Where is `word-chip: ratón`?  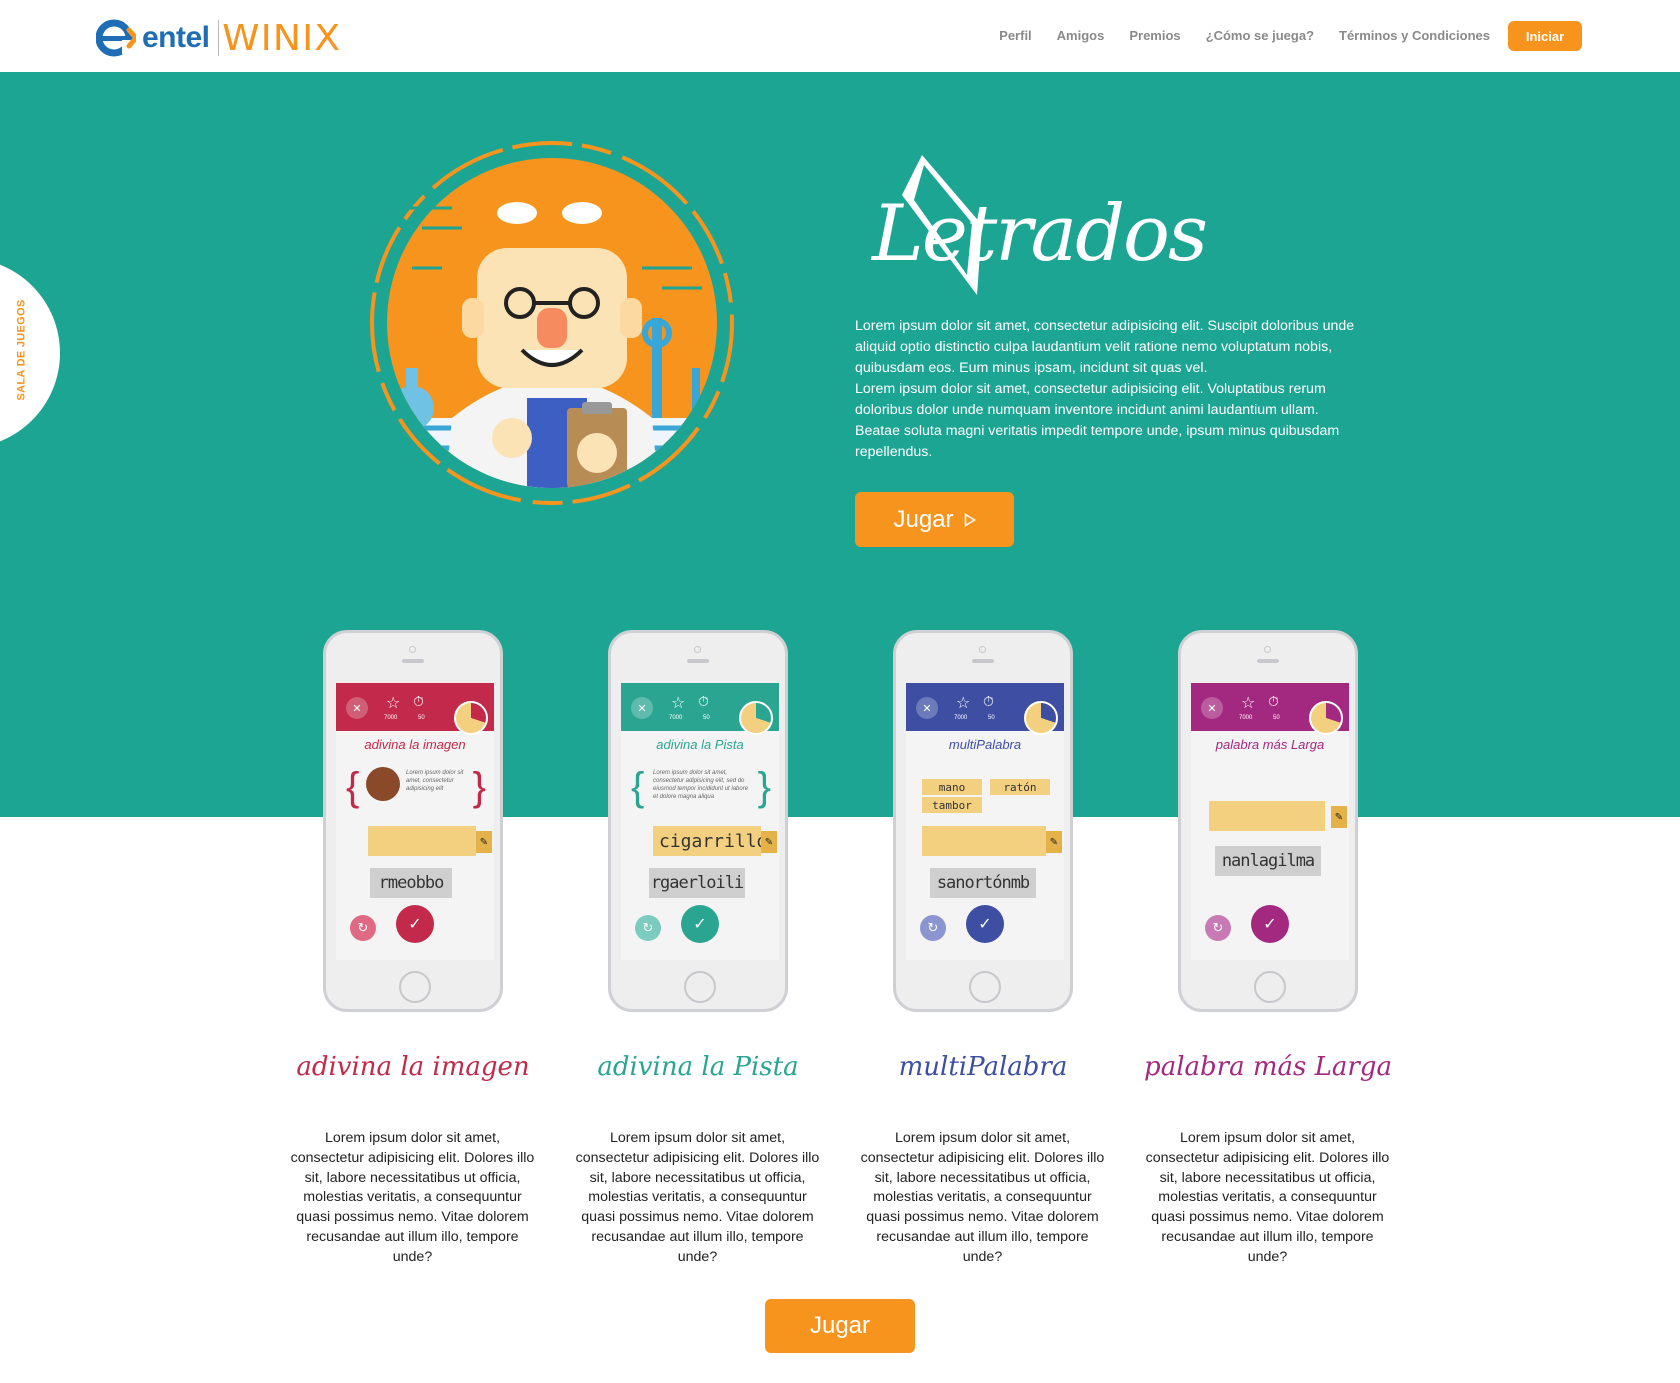 word-chip: ratón is located at coordinates (1020, 787).